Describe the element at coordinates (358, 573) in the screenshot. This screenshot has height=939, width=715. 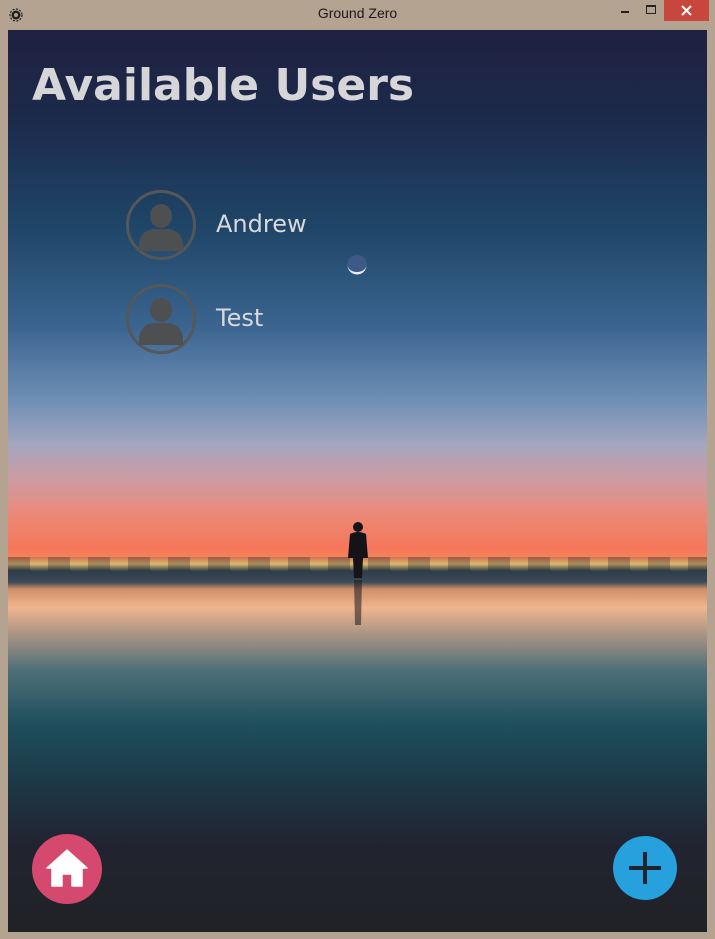
I see `person-silhouette-icon` at that location.